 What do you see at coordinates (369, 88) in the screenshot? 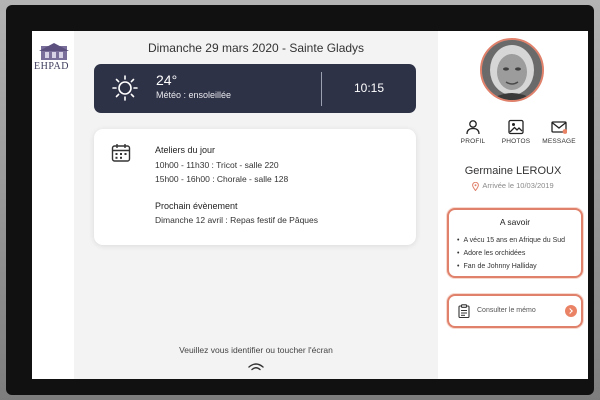
I see `clock-time: 10:15` at bounding box center [369, 88].